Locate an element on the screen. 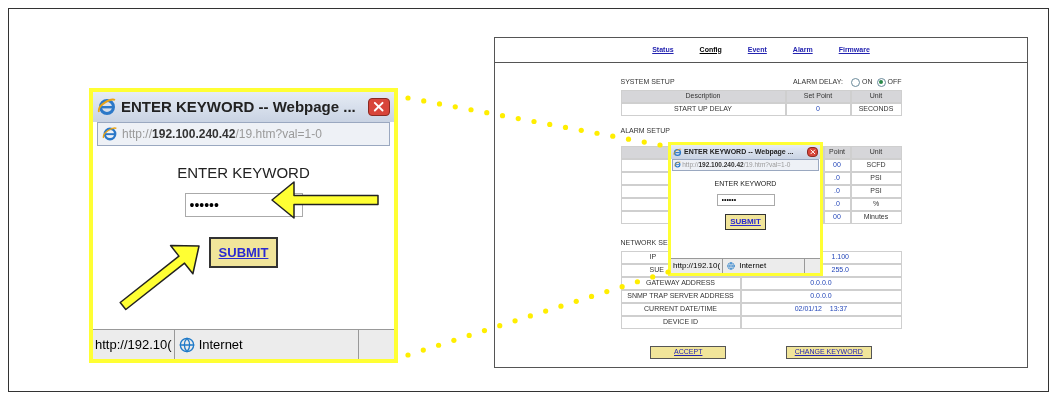 This screenshot has width=1057, height=400. address-text: http://192.100.240.42/19.htm?val=1-0 is located at coordinates (222, 134).